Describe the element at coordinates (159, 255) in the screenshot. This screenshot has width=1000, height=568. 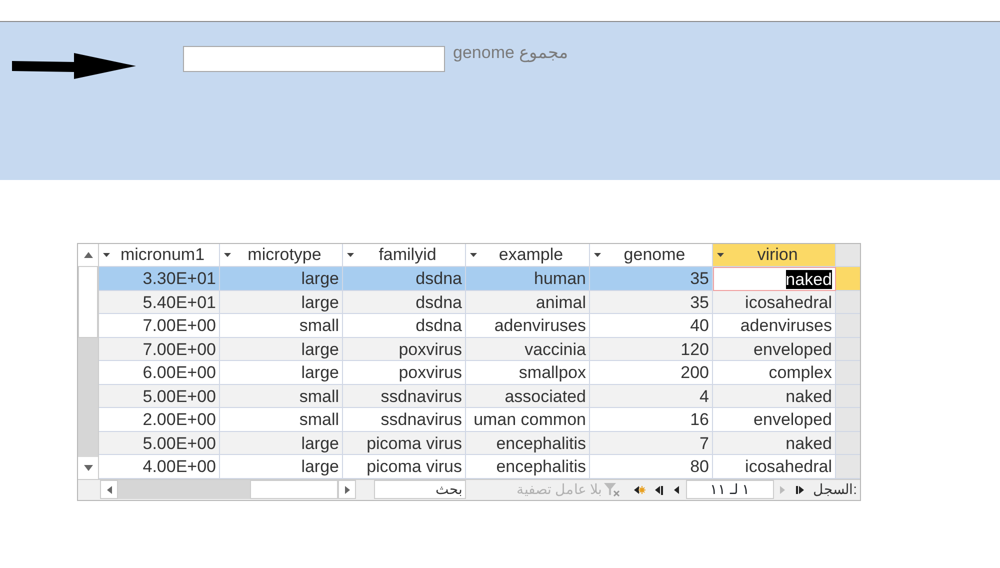
I see `column-header: micronum1` at that location.